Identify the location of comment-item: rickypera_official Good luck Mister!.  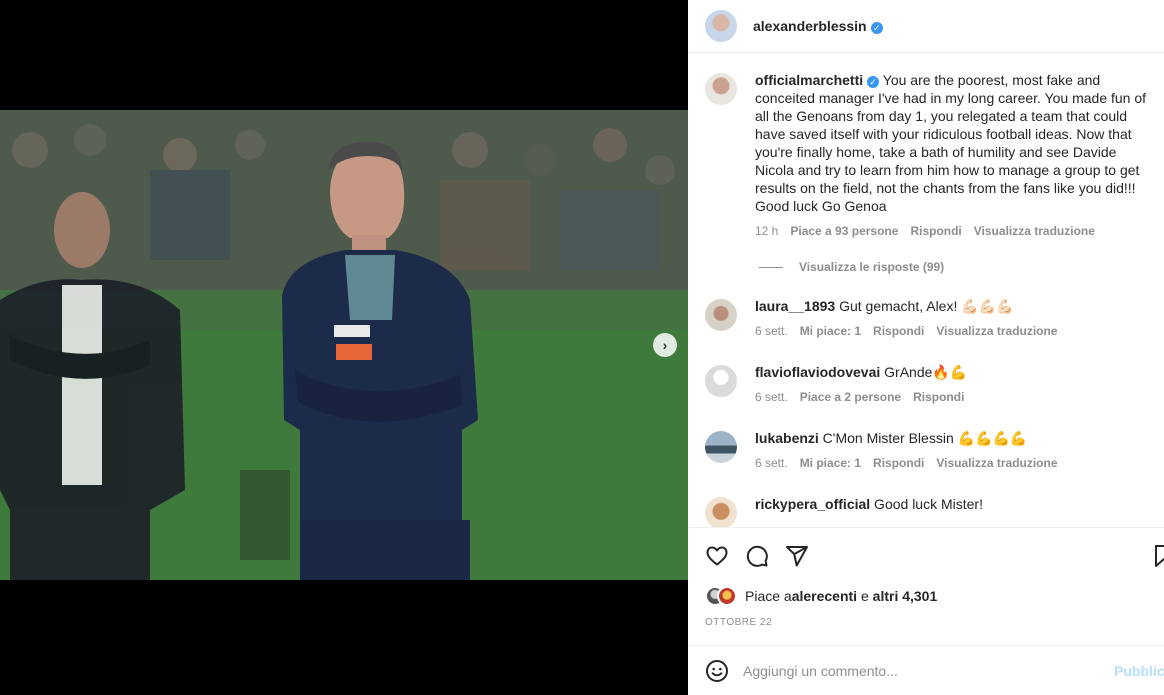
(927, 511).